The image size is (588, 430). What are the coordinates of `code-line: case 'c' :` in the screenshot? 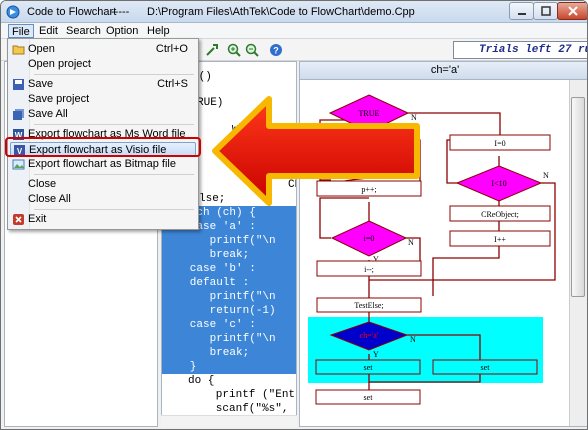 It's located at (229, 325).